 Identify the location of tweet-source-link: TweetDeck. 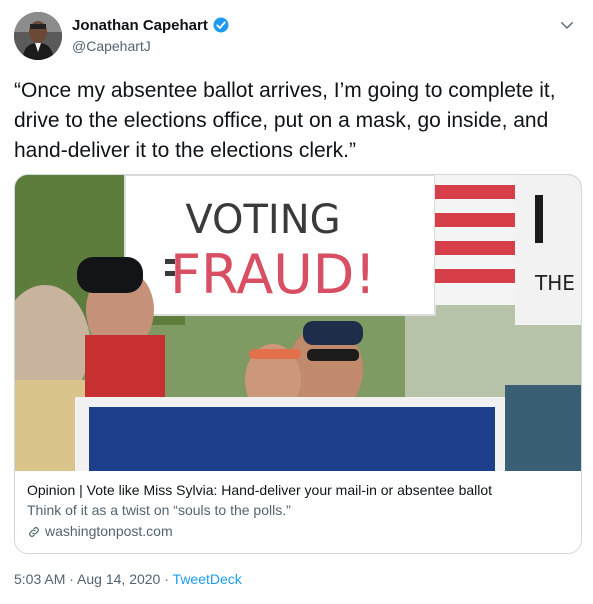
(207, 579).